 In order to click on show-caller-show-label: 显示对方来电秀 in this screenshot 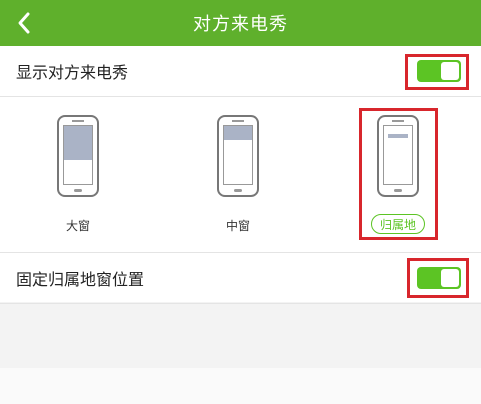, I will do `click(72, 72)`.